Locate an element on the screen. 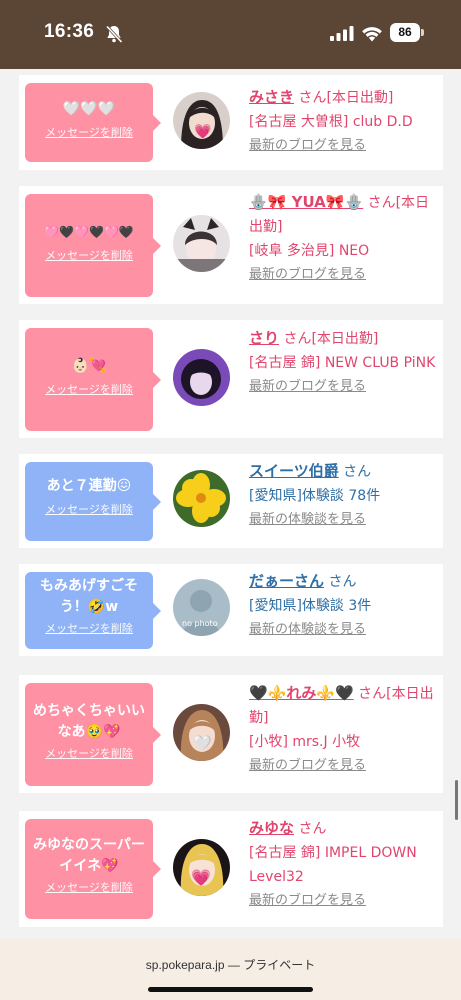 The width and height of the screenshot is (461, 1000). message-text: 👶🏻💘 is located at coordinates (89, 366).